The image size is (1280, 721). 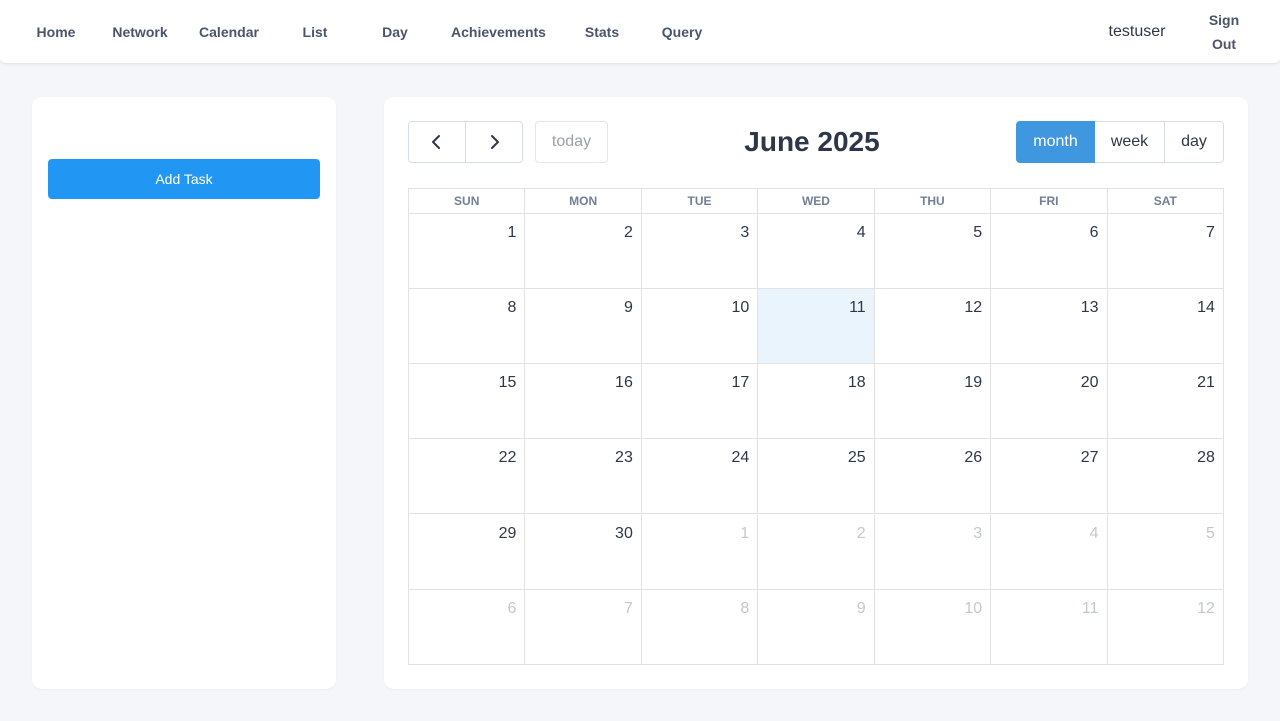 What do you see at coordinates (1224, 32) in the screenshot?
I see `sign-out-link: Sign Out` at bounding box center [1224, 32].